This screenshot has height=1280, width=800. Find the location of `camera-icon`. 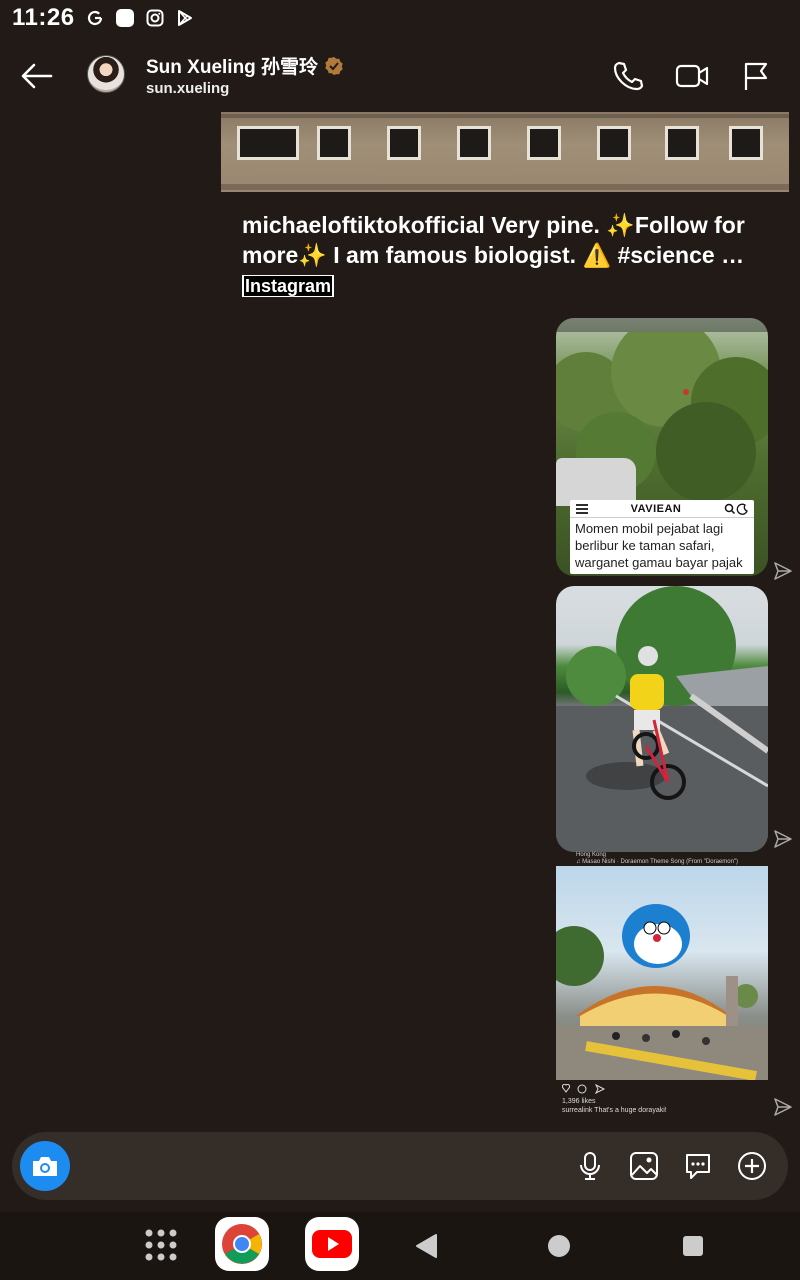

camera-icon is located at coordinates (45, 1166).